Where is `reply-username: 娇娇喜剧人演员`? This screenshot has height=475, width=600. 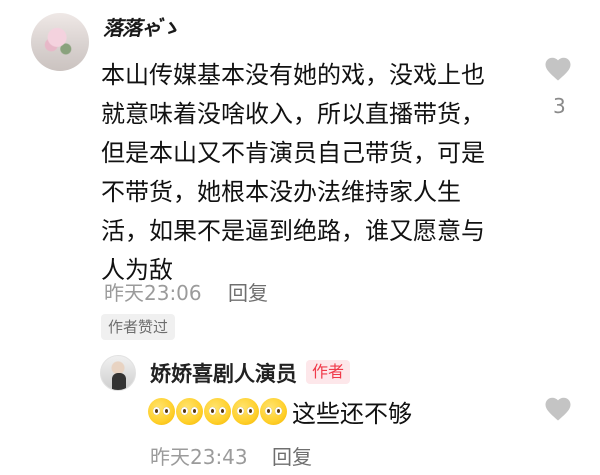 reply-username: 娇娇喜剧人演员 is located at coordinates (223, 373).